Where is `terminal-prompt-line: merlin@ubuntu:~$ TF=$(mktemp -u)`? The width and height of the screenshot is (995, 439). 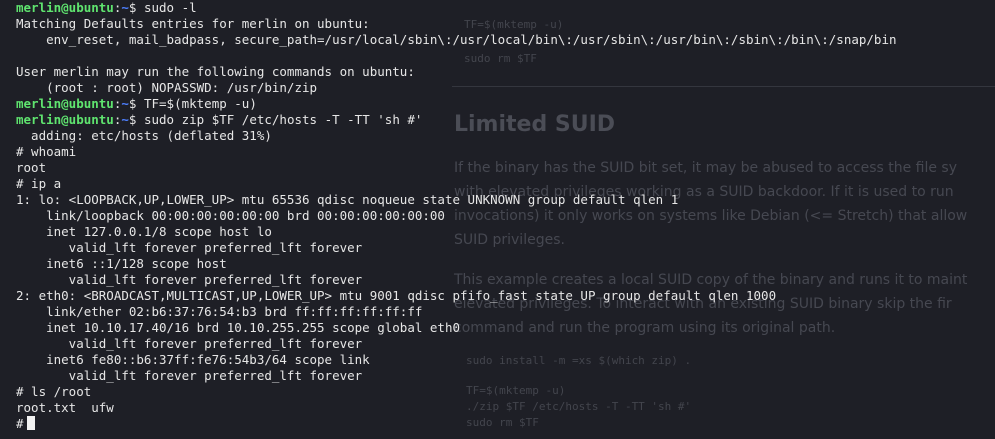 terminal-prompt-line: merlin@ubuntu:~$ TF=$(mktemp -u) is located at coordinates (505, 104).